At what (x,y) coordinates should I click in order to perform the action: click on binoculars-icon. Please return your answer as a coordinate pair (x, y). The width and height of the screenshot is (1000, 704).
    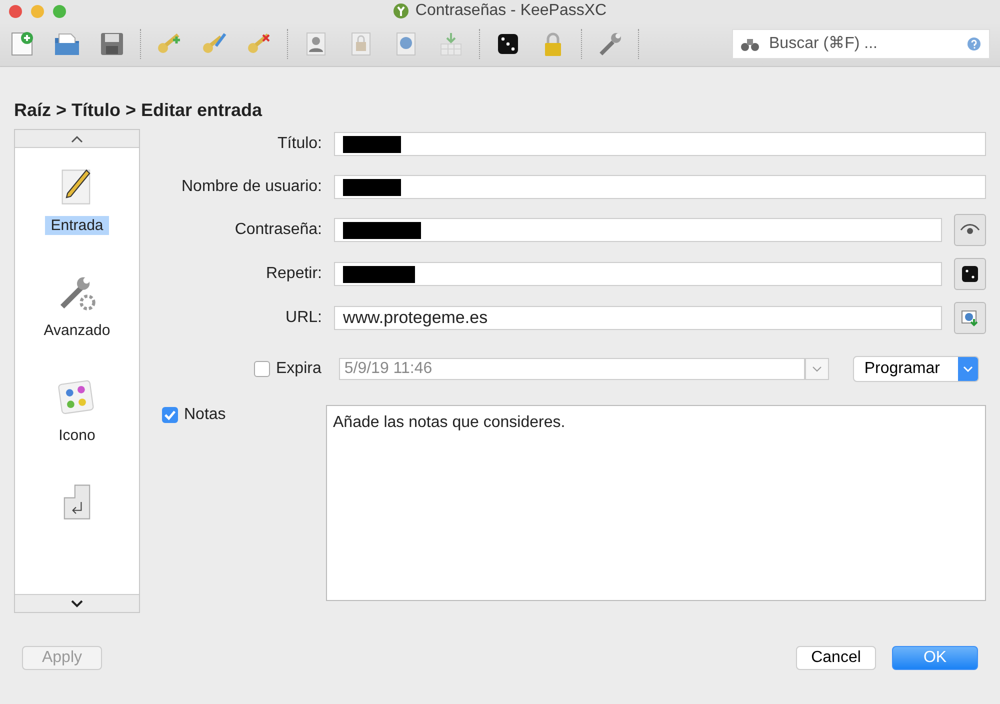
    Looking at the image, I should click on (750, 44).